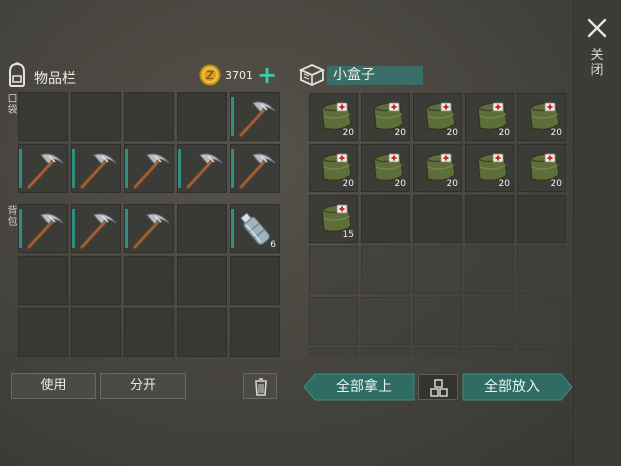 This screenshot has height=466, width=621. What do you see at coordinates (311, 75) in the screenshot?
I see `box-icon` at bounding box center [311, 75].